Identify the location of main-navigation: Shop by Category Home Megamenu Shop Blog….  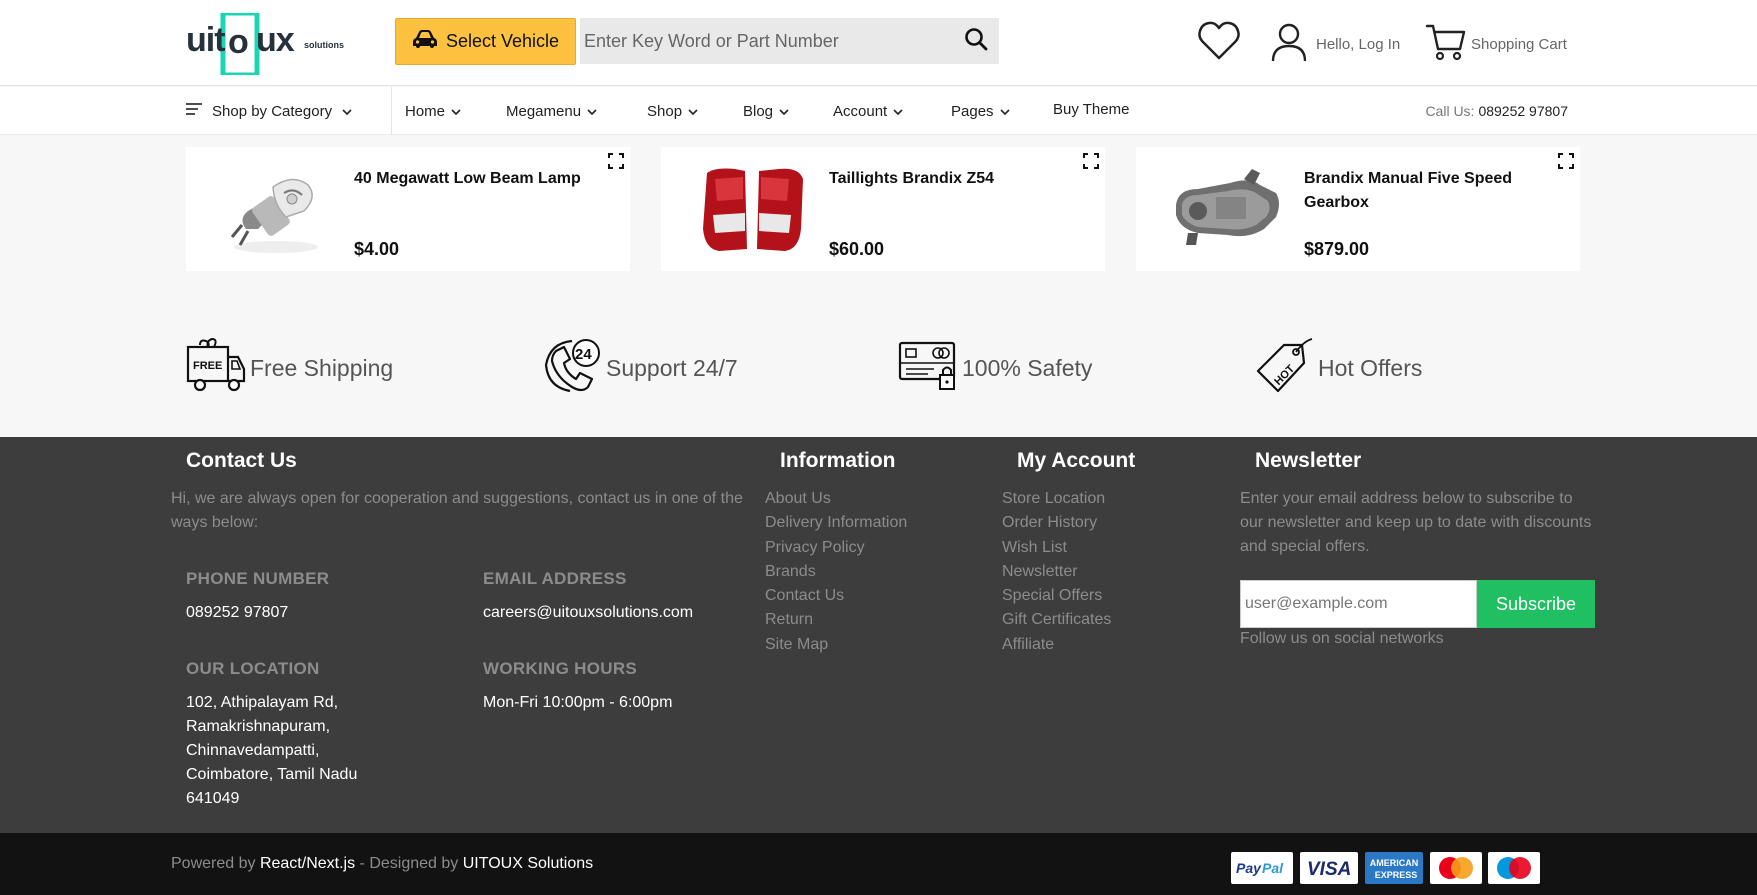
(878, 111).